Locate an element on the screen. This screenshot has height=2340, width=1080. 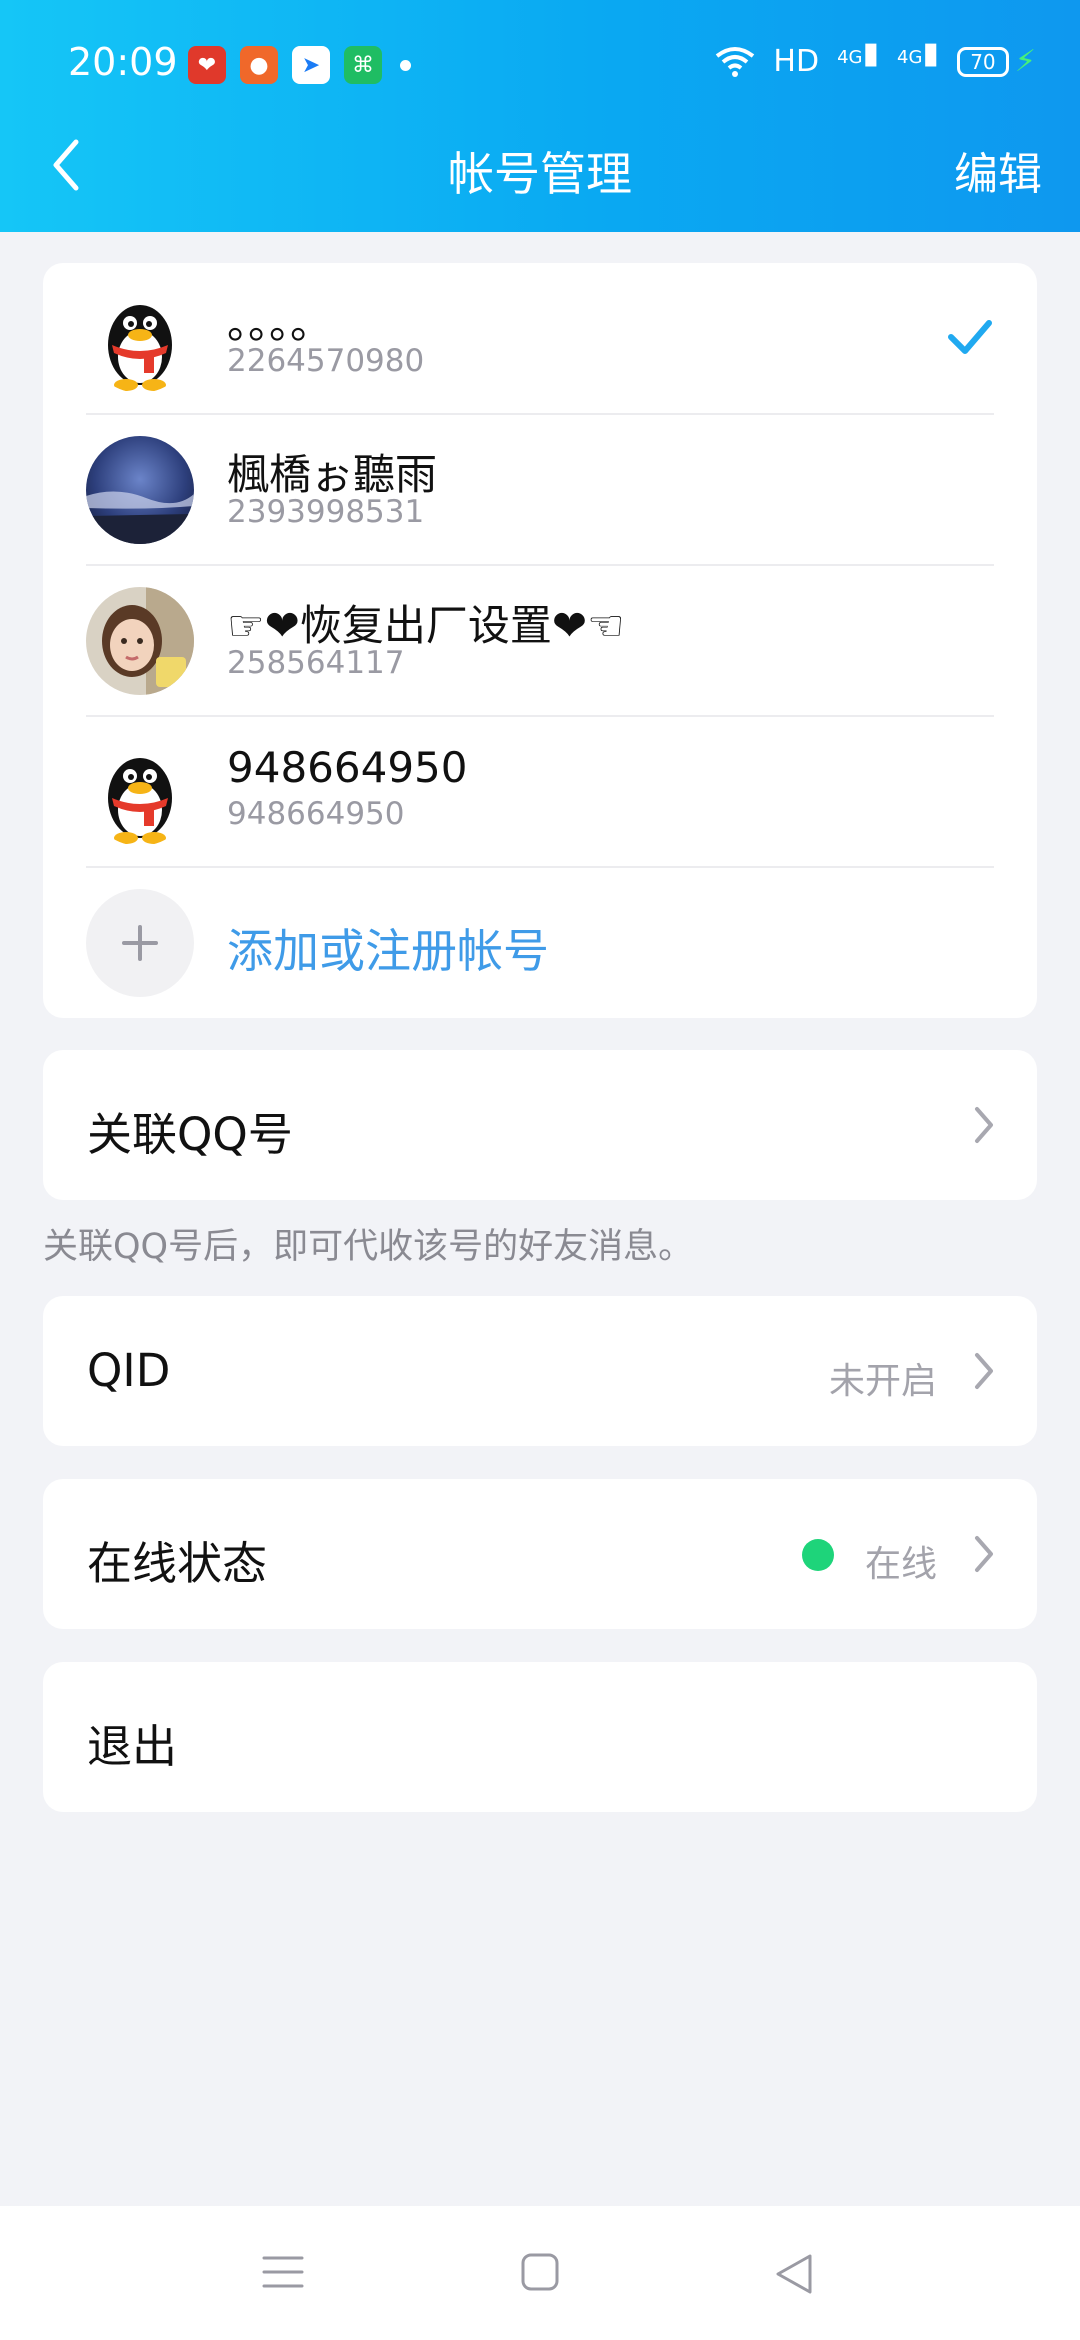
account-row: ☞❤恢复出厂设置❤☜ 258564117 is located at coordinates (540, 640).